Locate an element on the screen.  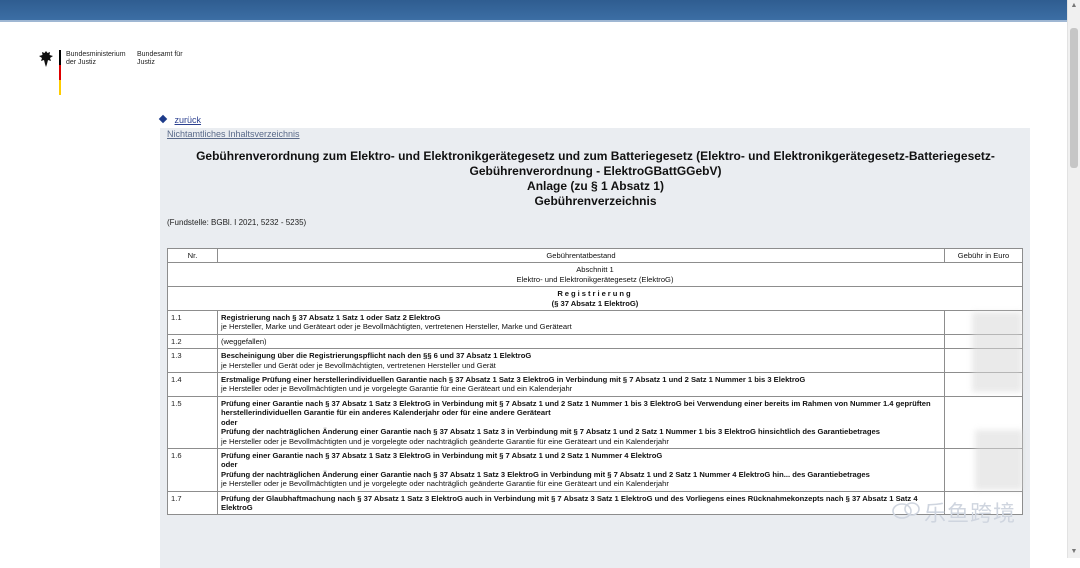
flag-black-stripe is located at coordinates (60, 57).